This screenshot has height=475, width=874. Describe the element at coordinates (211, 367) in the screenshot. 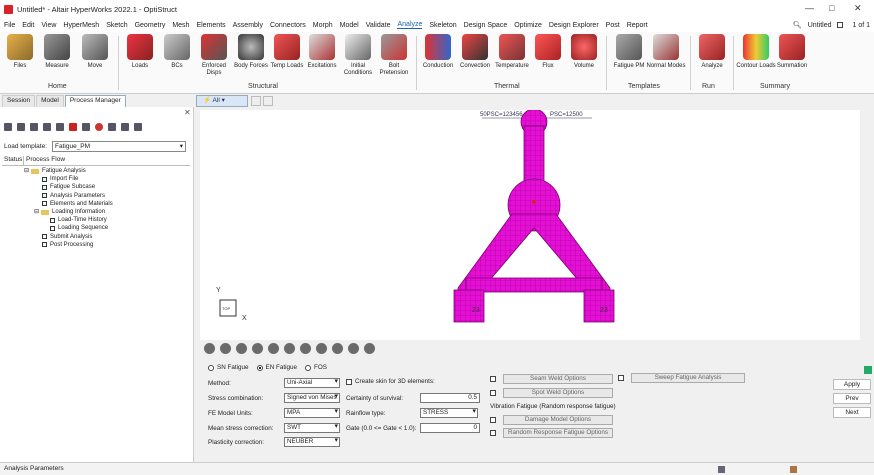

I see `sn-fatigue-radio` at that location.